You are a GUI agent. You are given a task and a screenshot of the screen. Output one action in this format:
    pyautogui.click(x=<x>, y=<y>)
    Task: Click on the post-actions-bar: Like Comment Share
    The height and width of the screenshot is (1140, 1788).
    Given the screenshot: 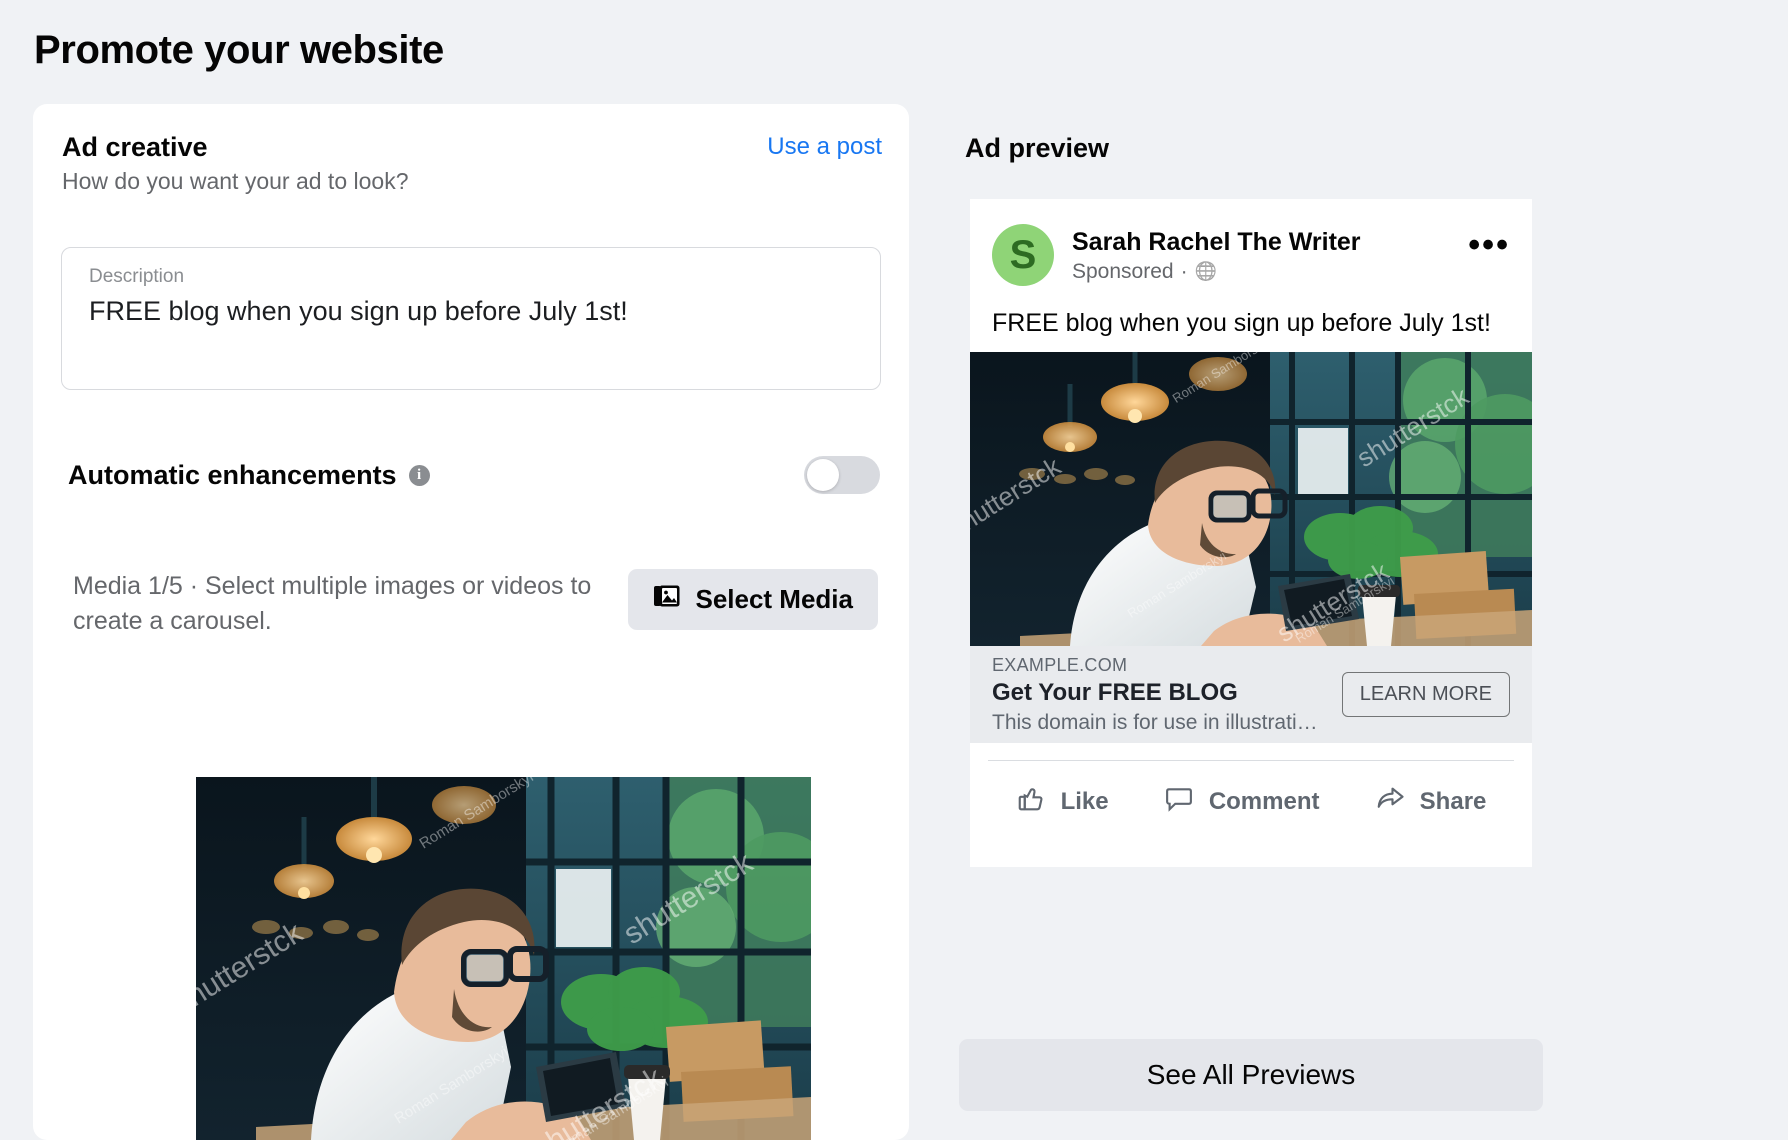 What is the action you would take?
    pyautogui.click(x=1251, y=790)
    